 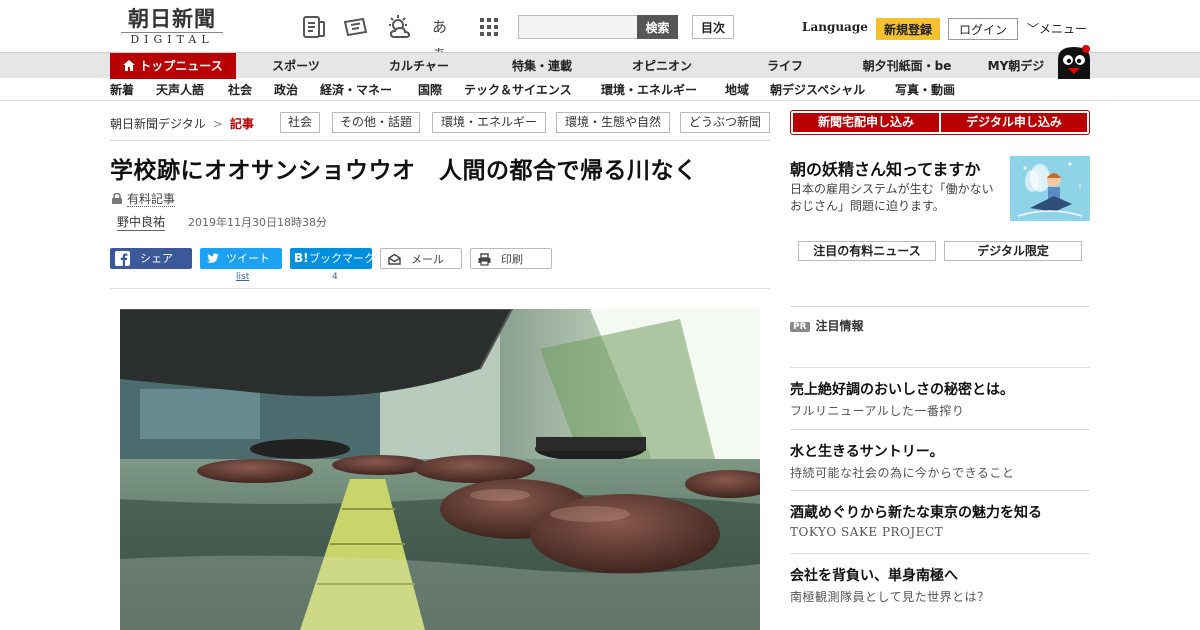 I want to click on promo-title: 朝の妖精さん知ってますか, so click(x=885, y=168).